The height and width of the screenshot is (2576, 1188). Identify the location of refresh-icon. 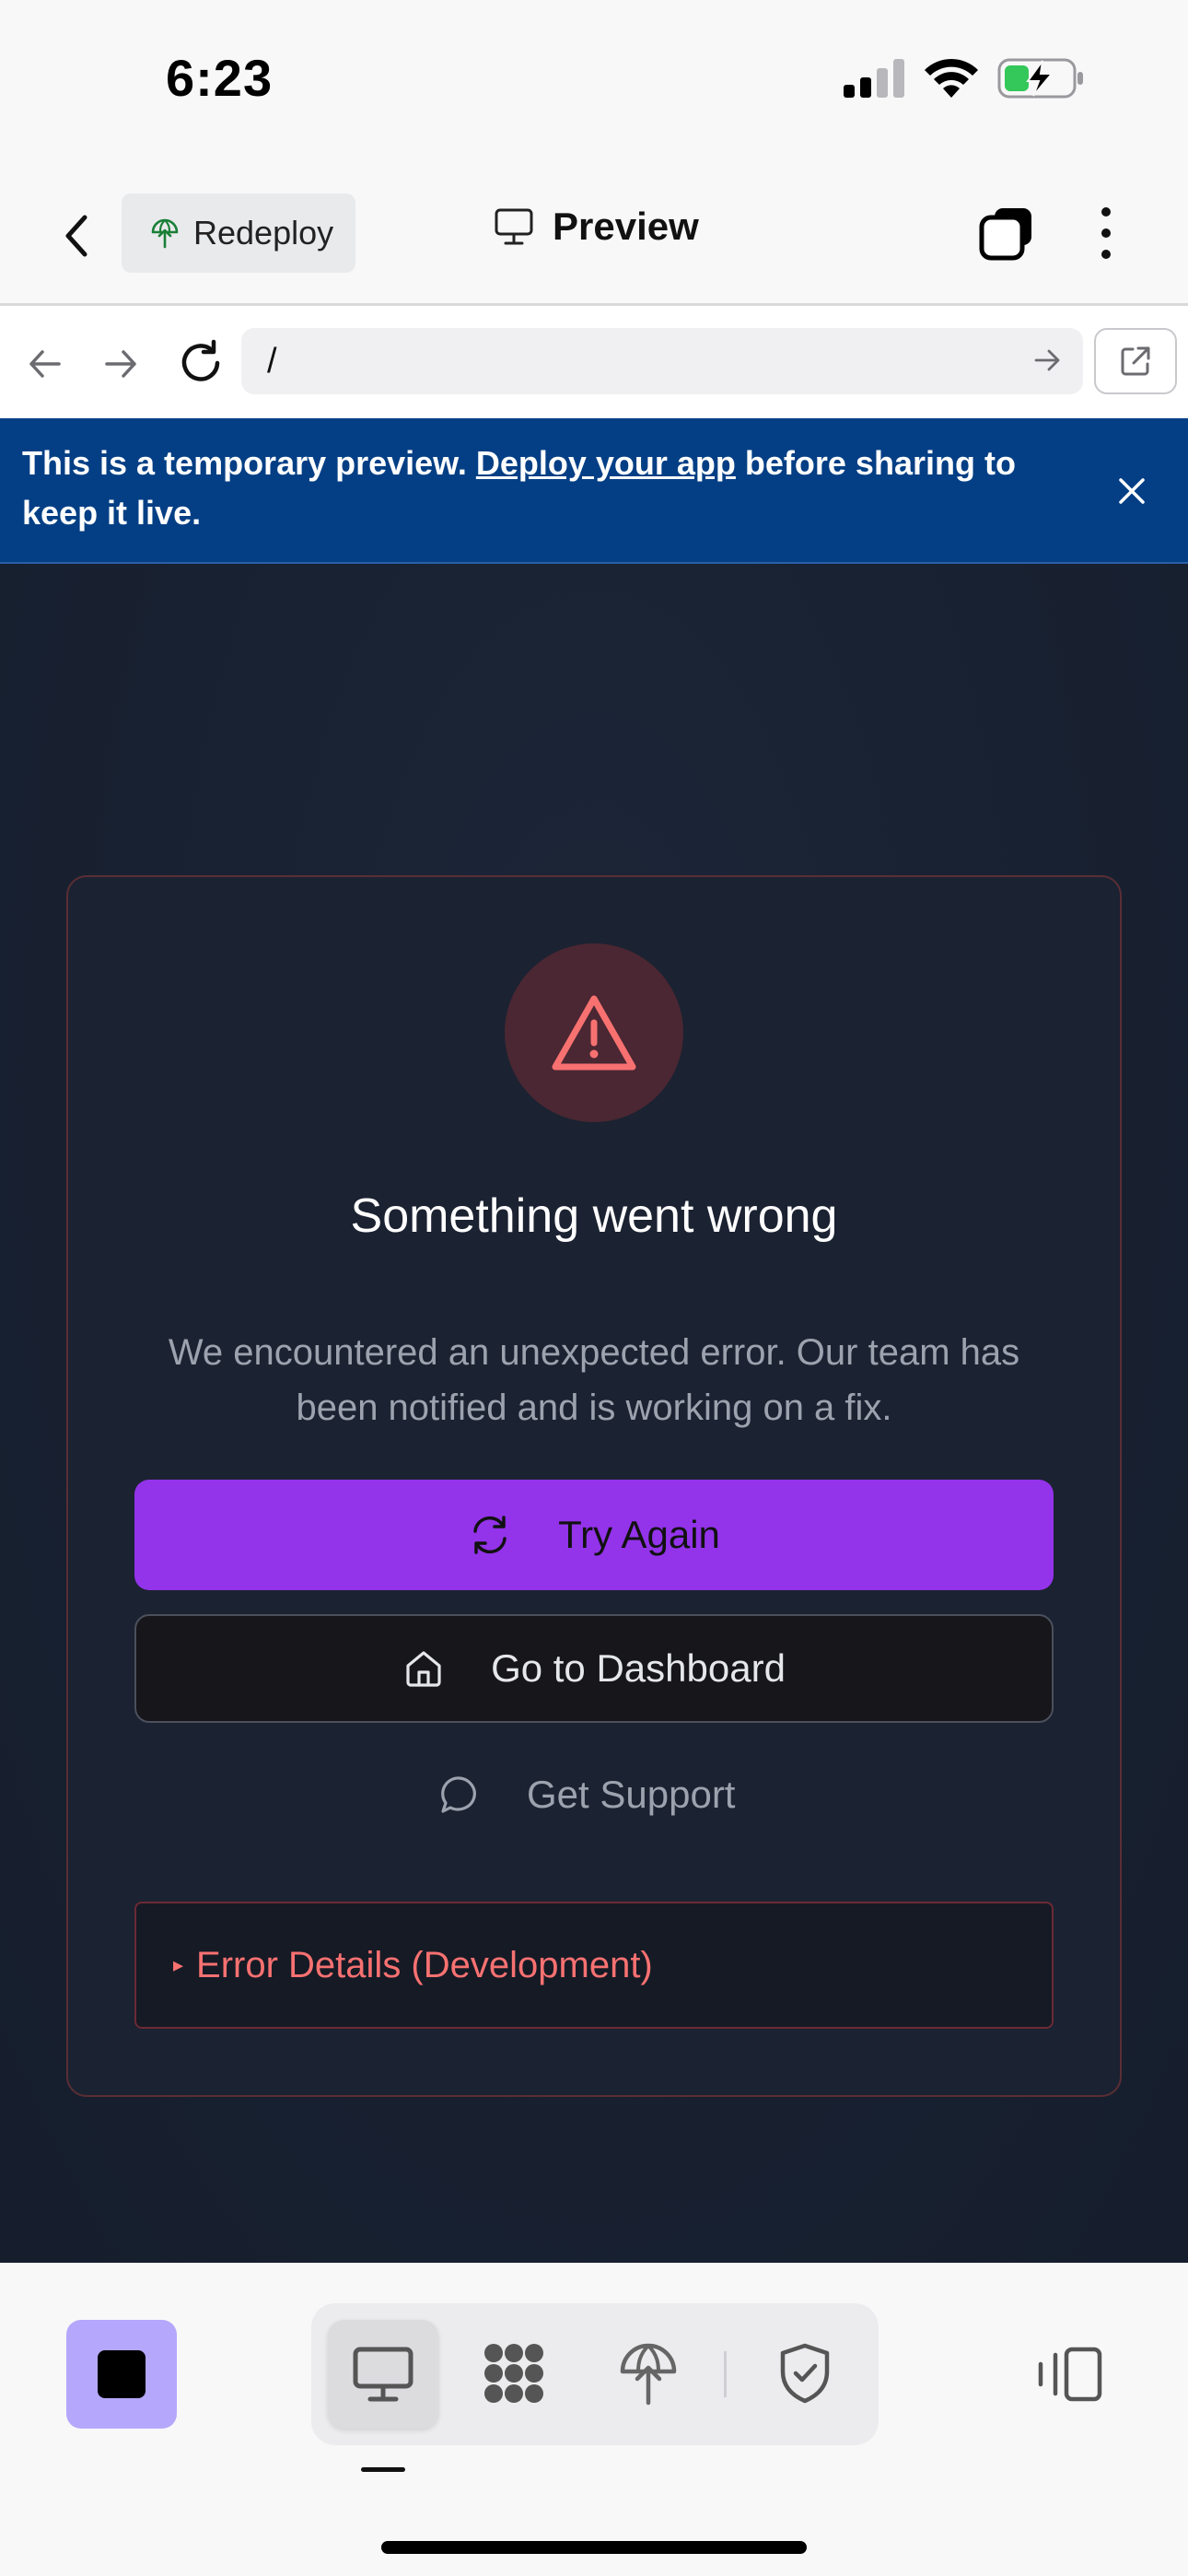
(490, 1535).